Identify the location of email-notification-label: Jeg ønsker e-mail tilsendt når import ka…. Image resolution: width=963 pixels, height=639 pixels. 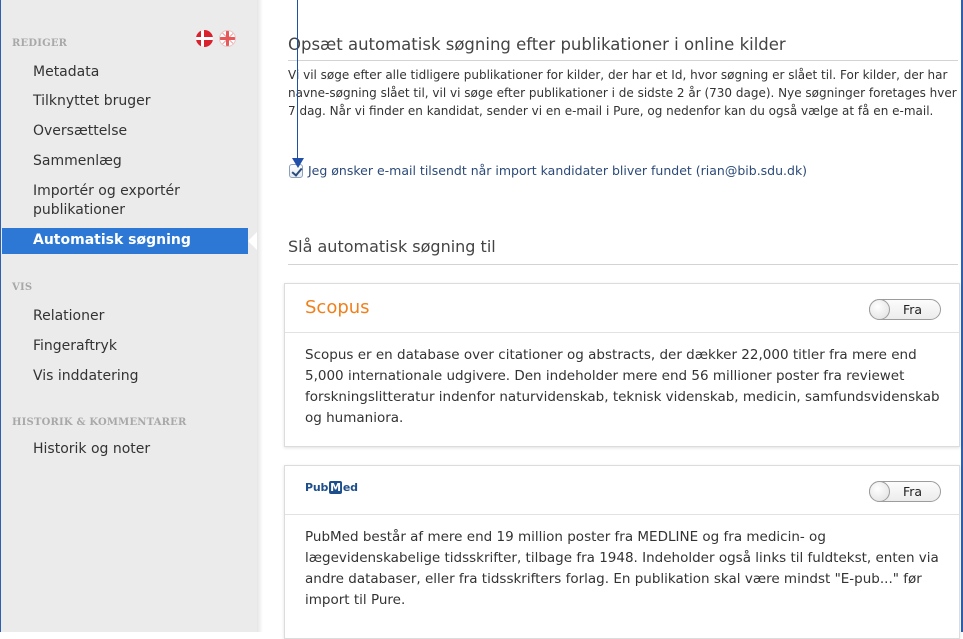
(557, 170).